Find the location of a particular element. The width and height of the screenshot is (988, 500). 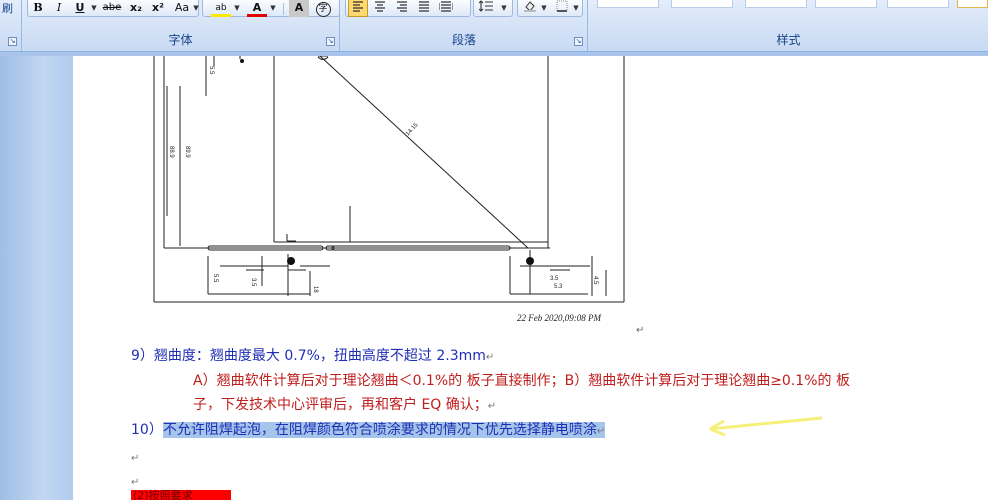

align-left-icon is located at coordinates (358, 8).